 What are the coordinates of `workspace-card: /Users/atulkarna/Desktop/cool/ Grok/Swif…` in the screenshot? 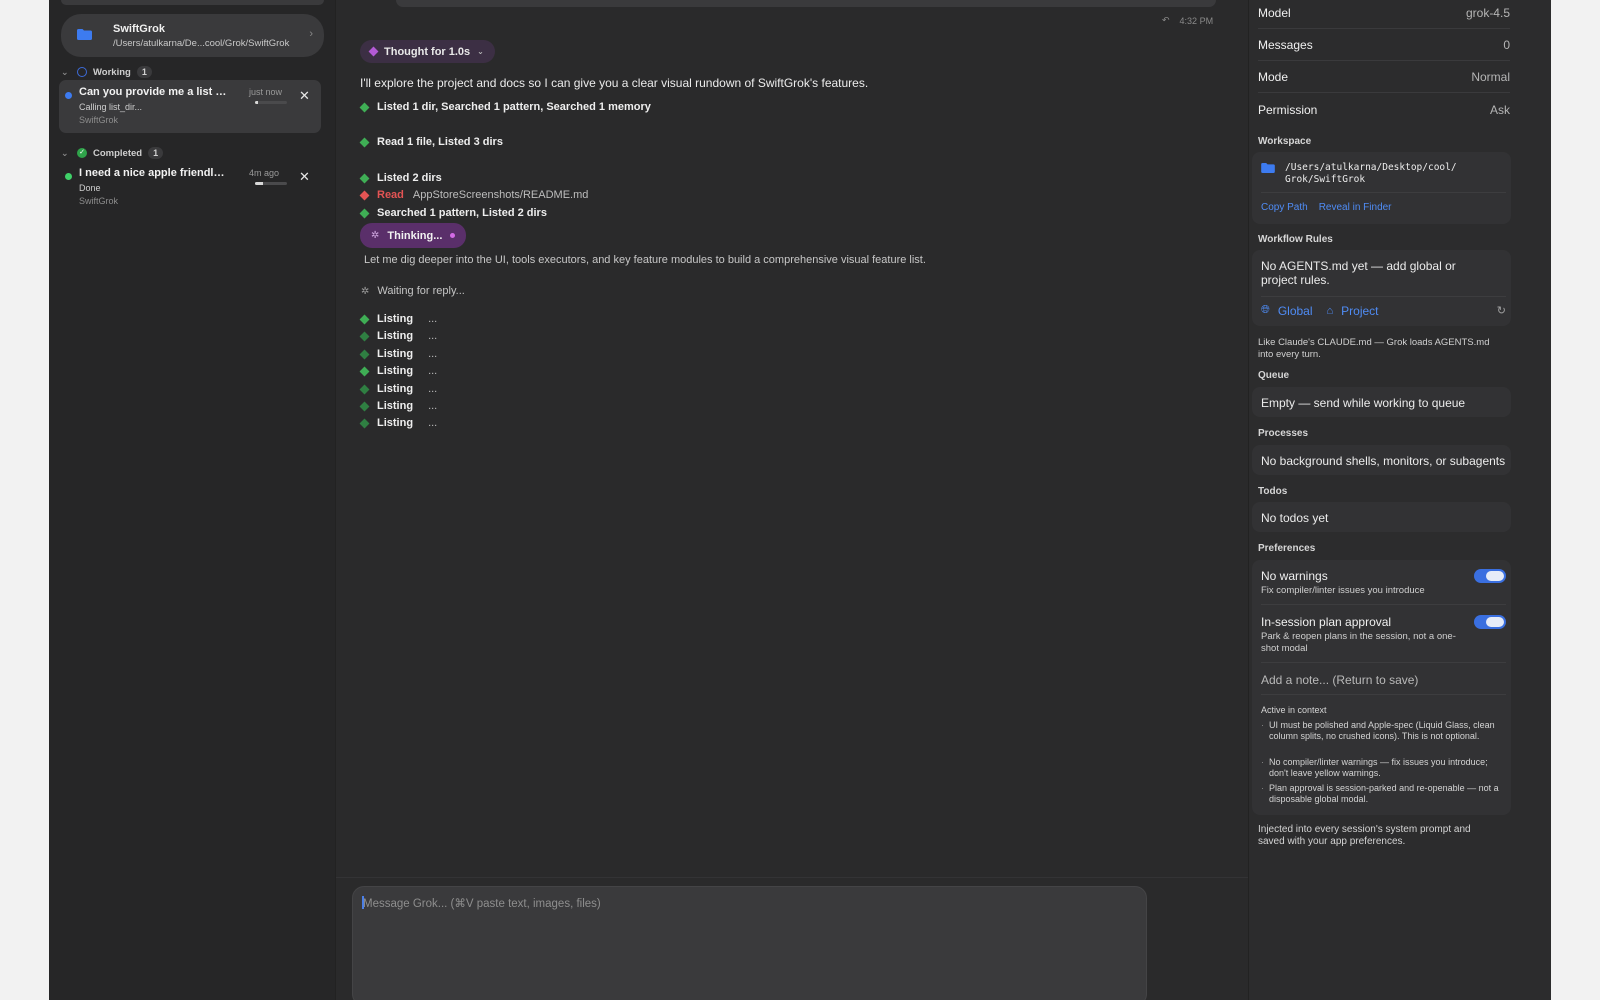 It's located at (1381, 188).